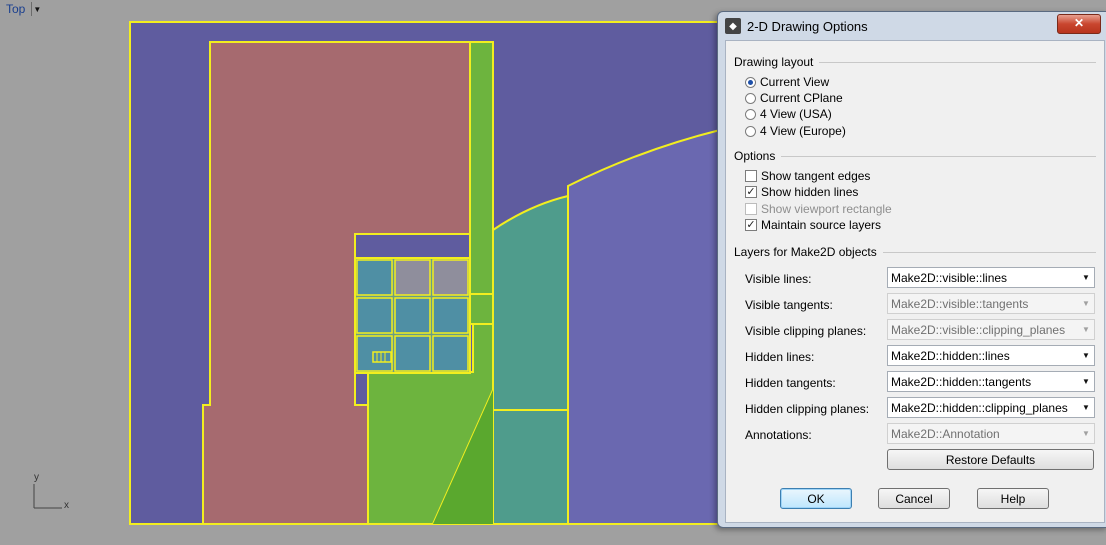  I want to click on check-show-viewport-rectangle: Show viewport rectangle, so click(818, 209).